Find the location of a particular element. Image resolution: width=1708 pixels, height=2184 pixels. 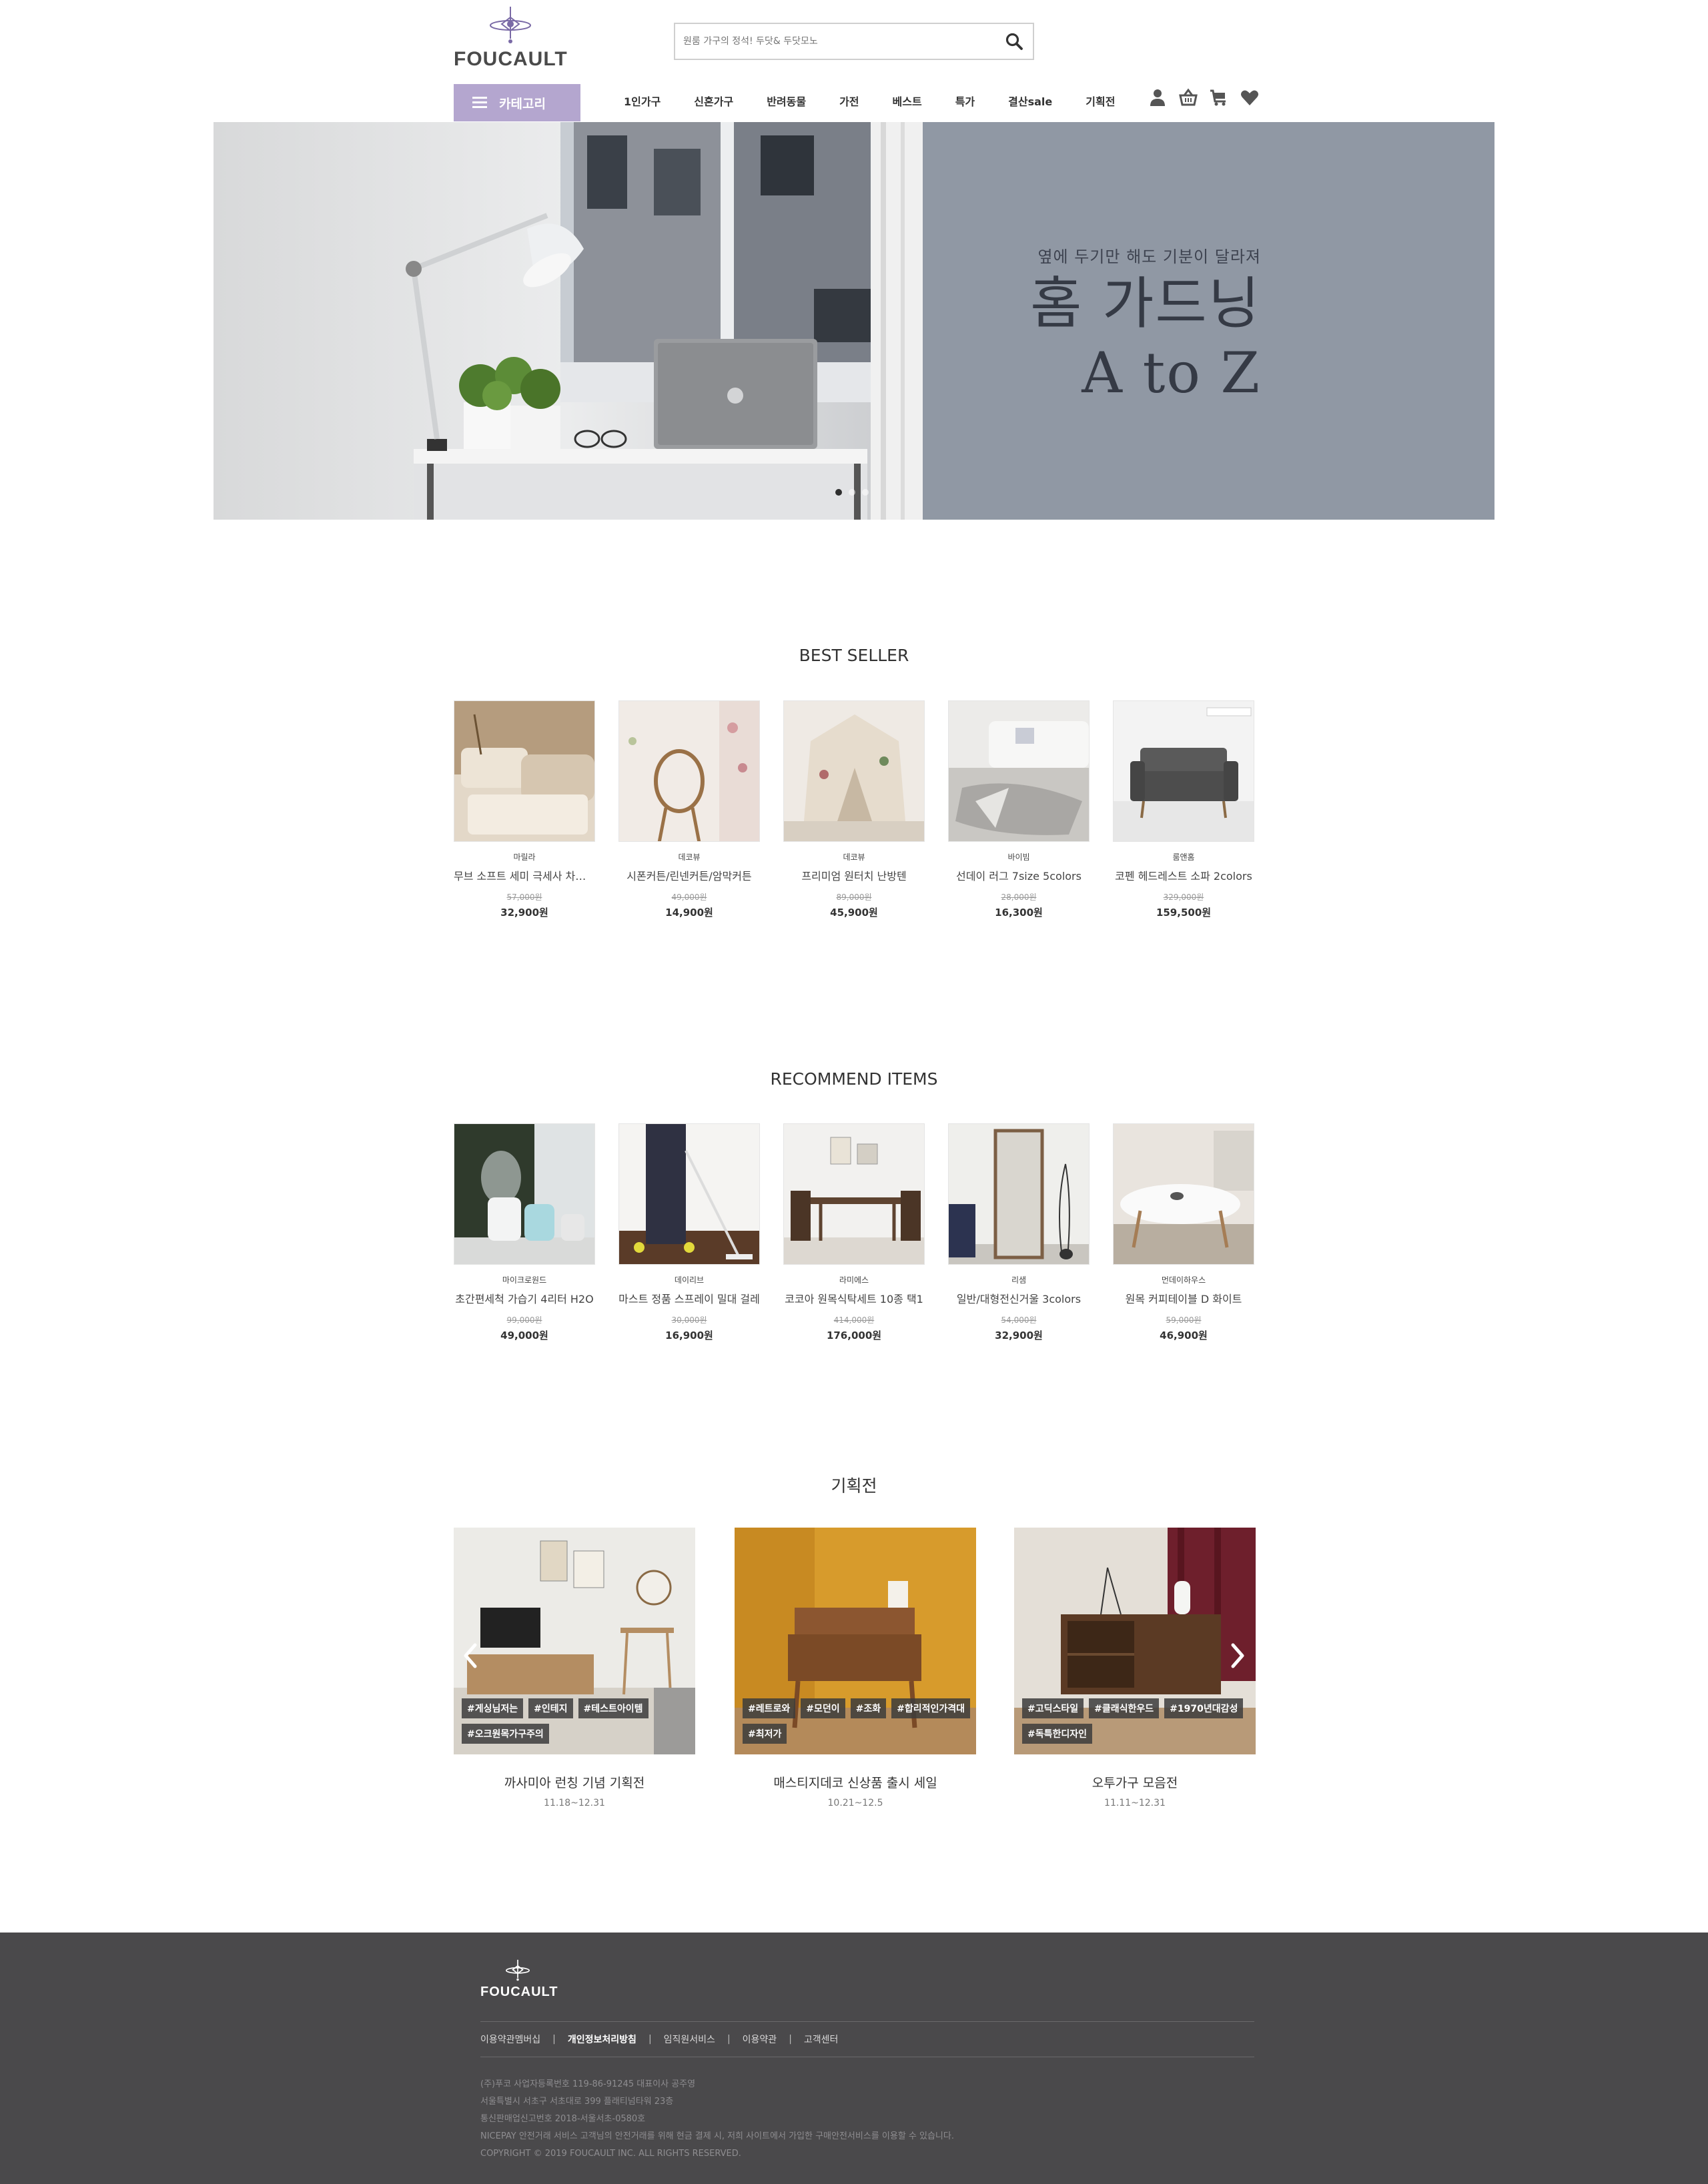

hashtag: #테스트아이템 is located at coordinates (614, 1708).